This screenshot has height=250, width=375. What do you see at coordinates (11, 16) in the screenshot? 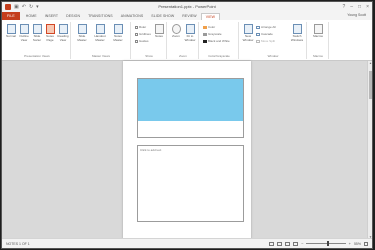
I see `tab-file: FILE` at bounding box center [11, 16].